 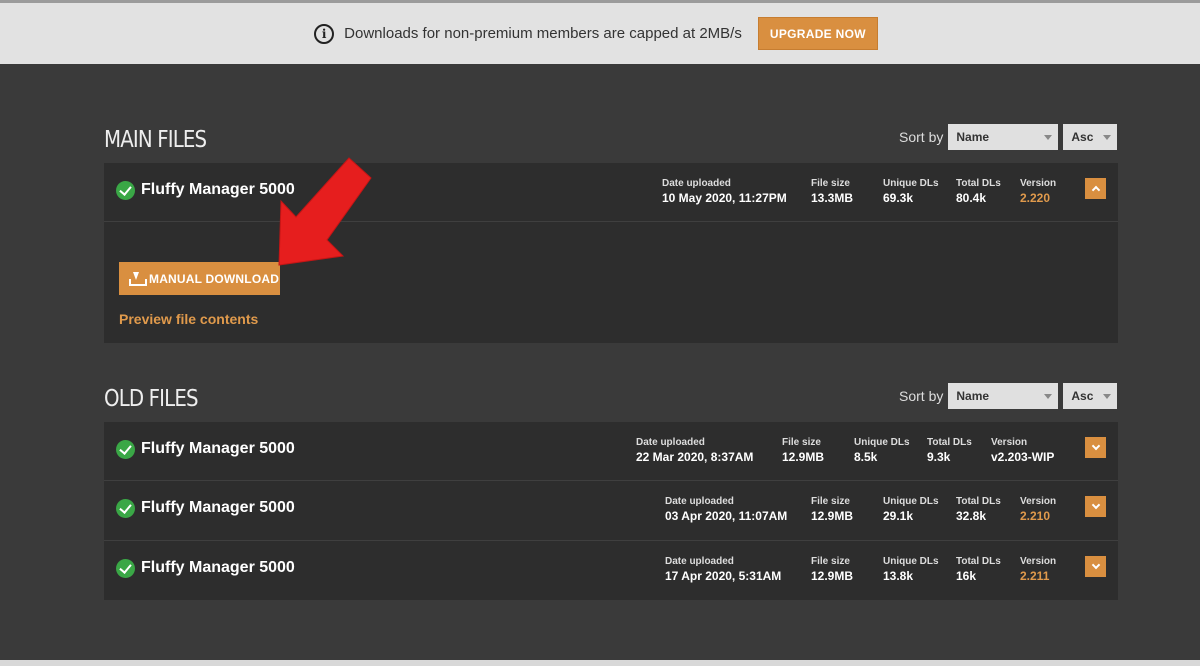 I want to click on bottom-strip, so click(x=600, y=663).